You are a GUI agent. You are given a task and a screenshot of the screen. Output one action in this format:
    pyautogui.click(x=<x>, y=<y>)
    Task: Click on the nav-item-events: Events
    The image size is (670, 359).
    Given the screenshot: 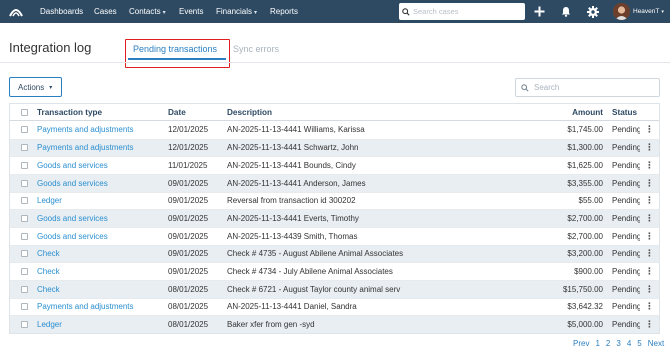 What is the action you would take?
    pyautogui.click(x=191, y=11)
    